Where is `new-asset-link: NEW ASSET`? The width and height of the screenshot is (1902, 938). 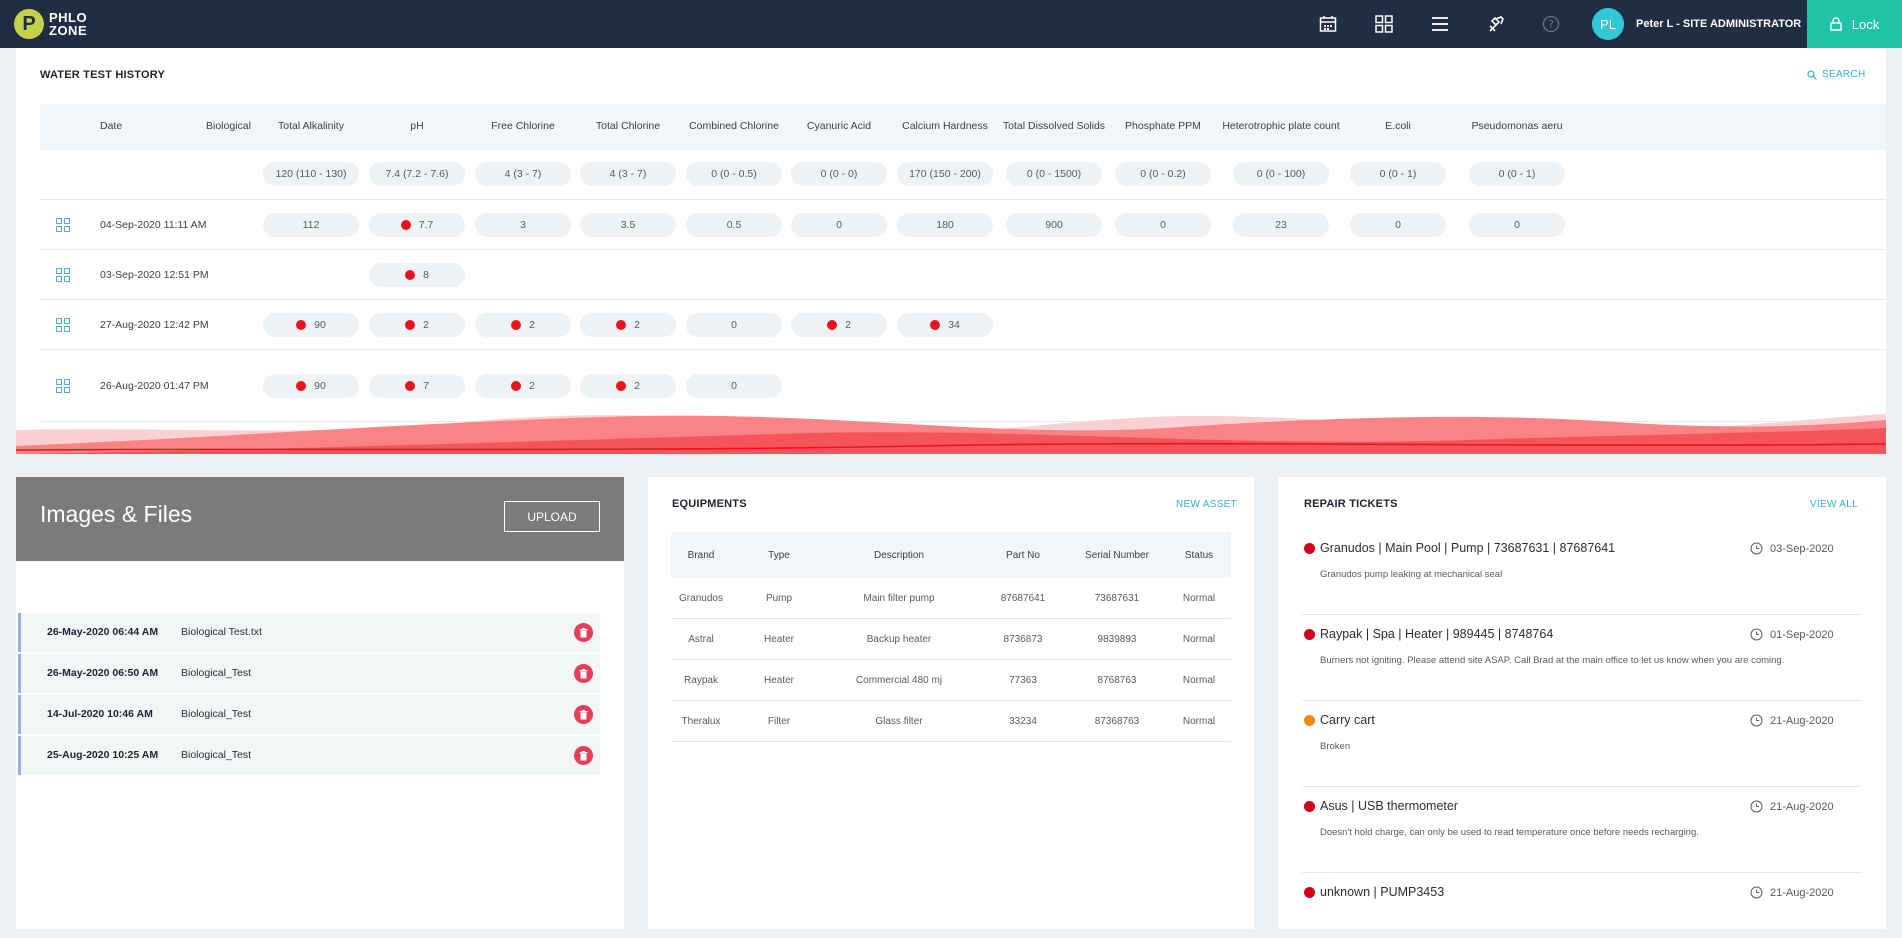 new-asset-link: NEW ASSET is located at coordinates (1206, 504).